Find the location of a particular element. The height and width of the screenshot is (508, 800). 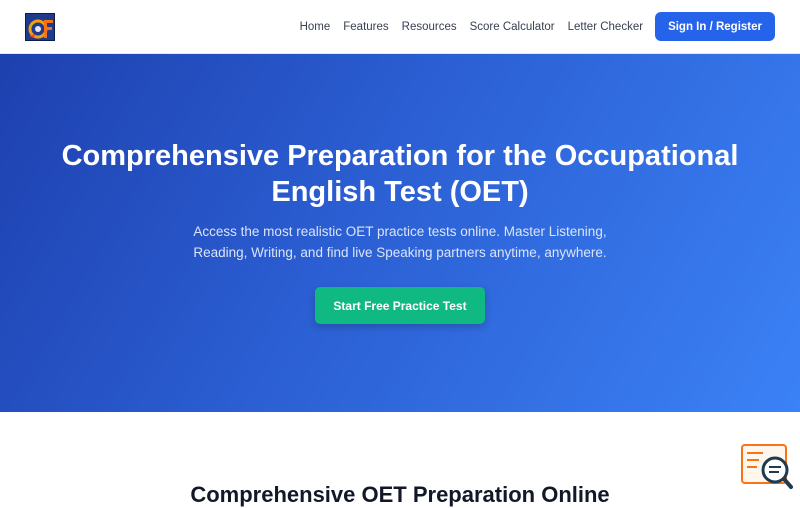

start-free-practice-test-button: Start Free Practice Test is located at coordinates (400, 305).